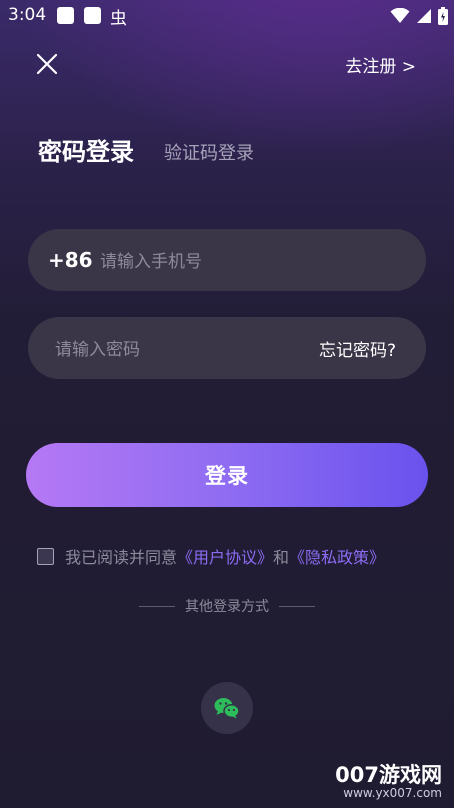 The width and height of the screenshot is (454, 808). I want to click on other-login-label: 其他登录方式, so click(227, 607).